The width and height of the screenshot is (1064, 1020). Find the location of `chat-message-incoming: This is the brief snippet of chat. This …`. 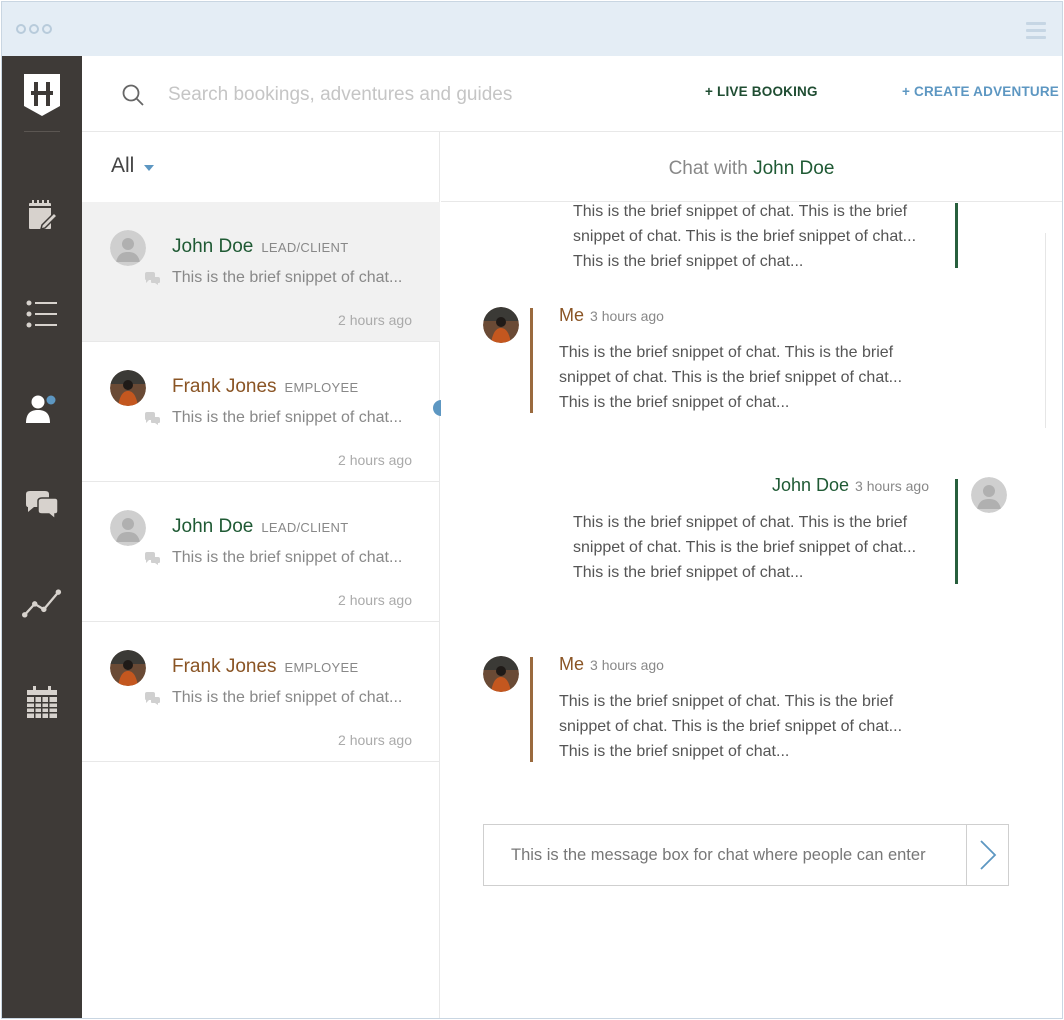

chat-message-incoming: This is the brief snippet of chat. This … is located at coordinates (760, 238).